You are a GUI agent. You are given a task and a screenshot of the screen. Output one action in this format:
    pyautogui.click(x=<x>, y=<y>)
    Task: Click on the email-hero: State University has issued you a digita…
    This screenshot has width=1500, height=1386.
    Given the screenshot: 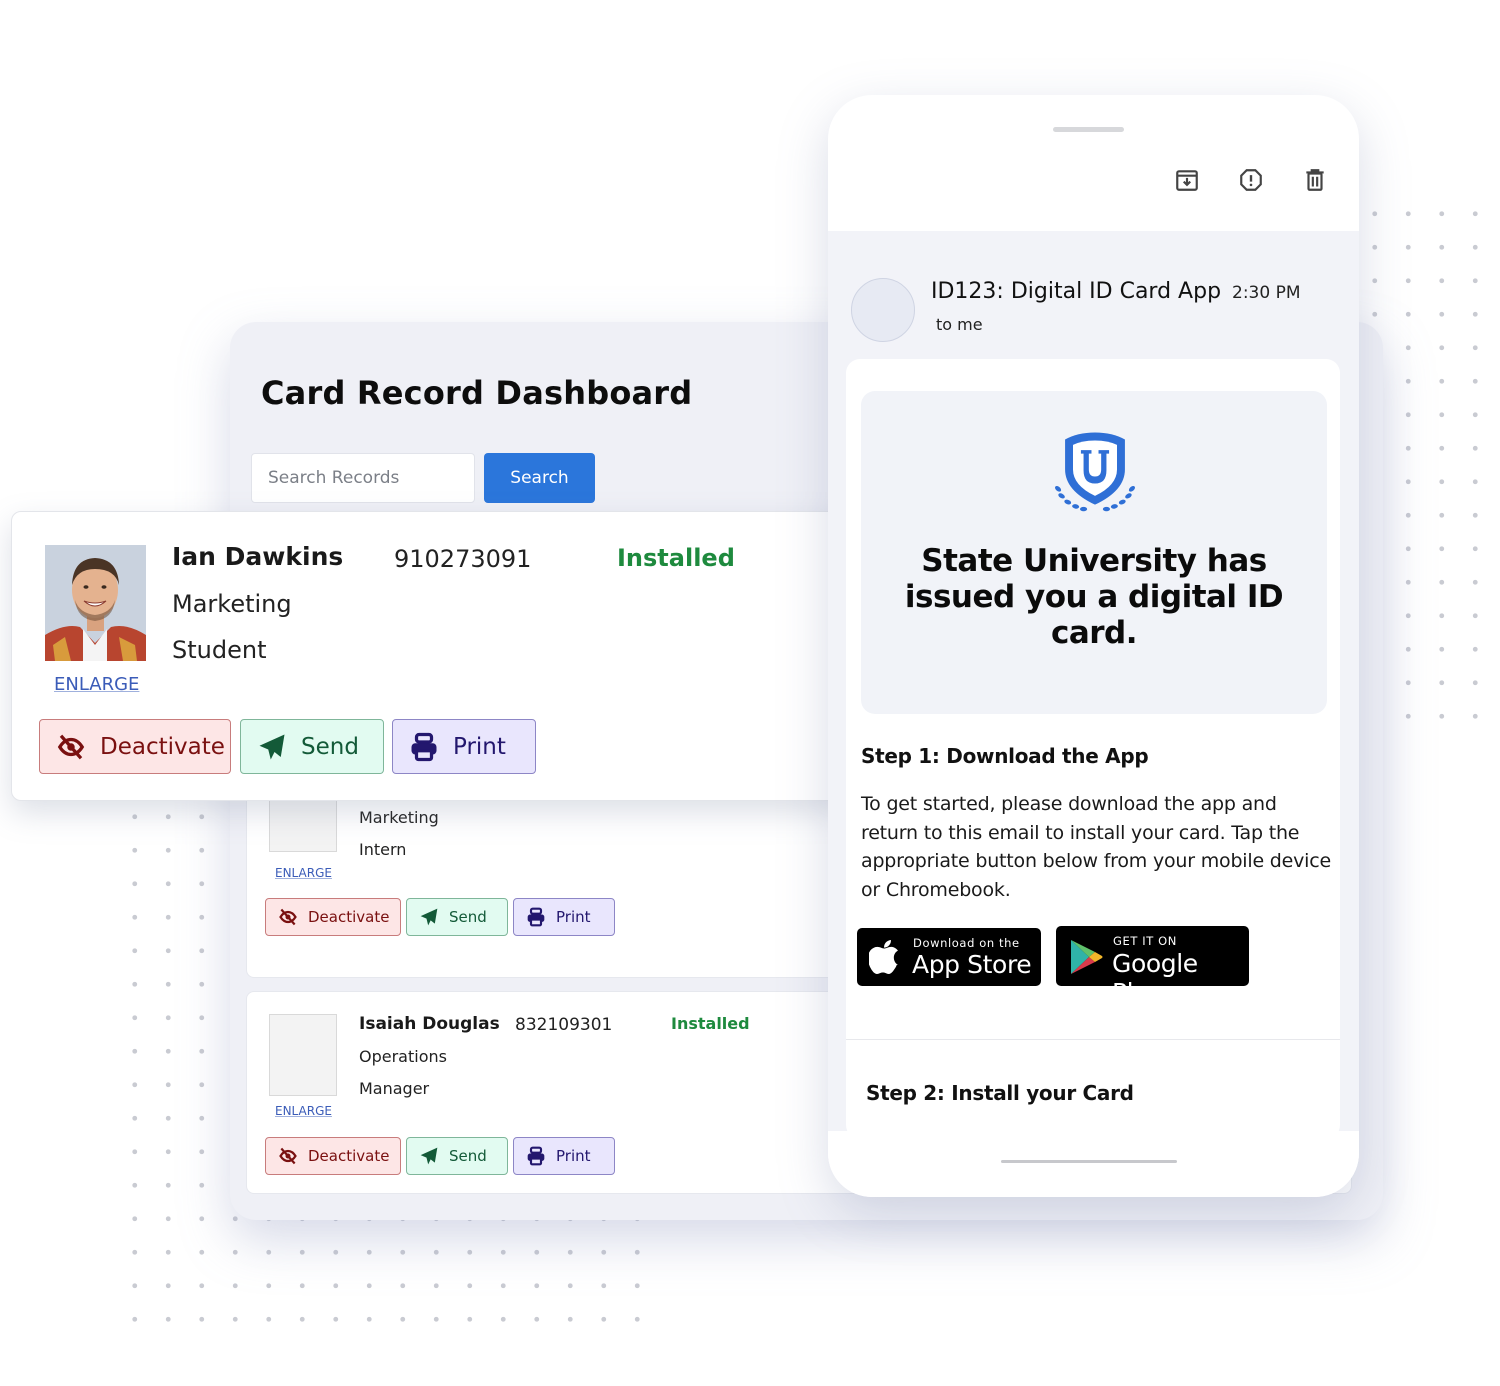 What is the action you would take?
    pyautogui.click(x=1094, y=552)
    